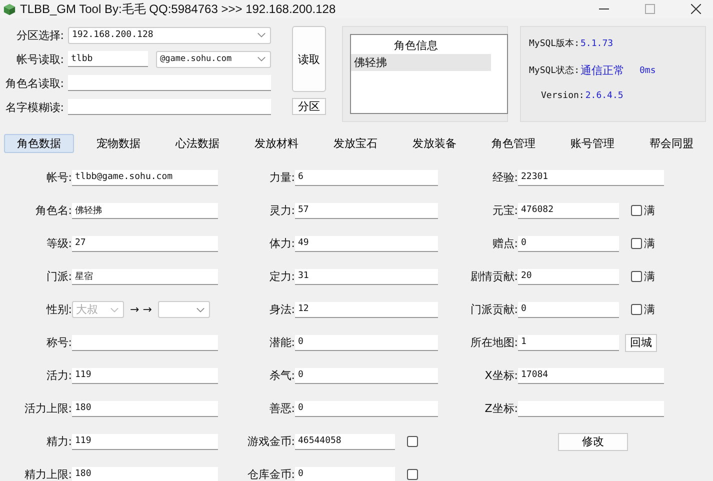  I want to click on app-icon, so click(9, 9).